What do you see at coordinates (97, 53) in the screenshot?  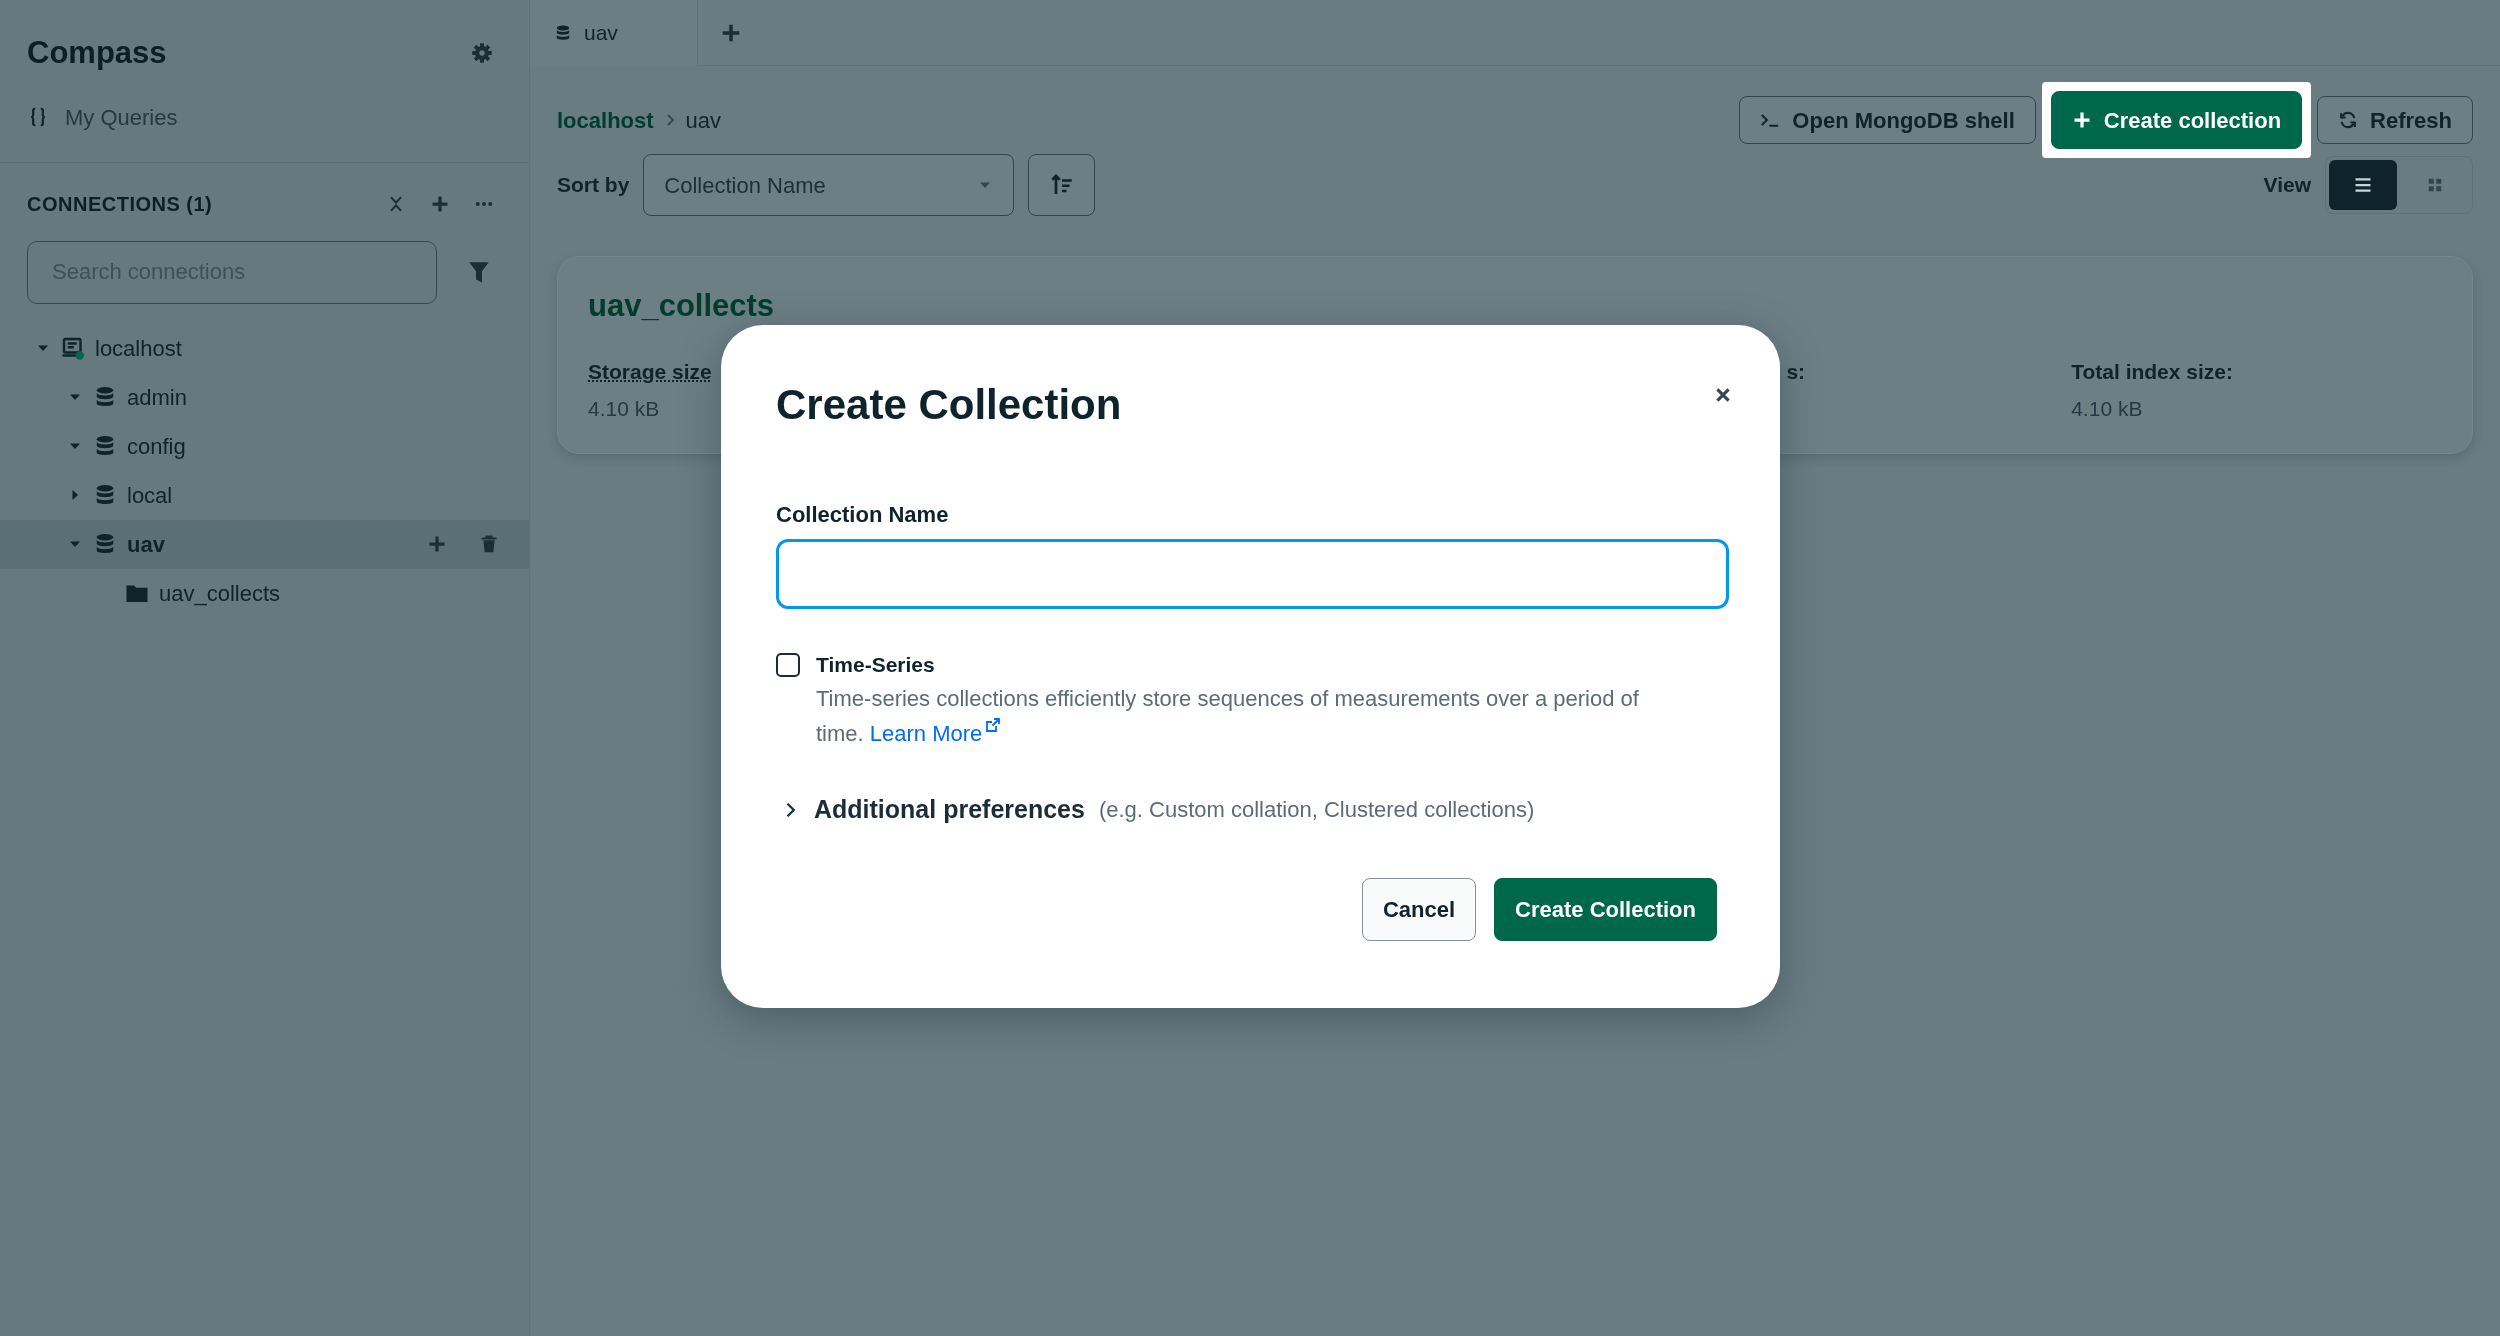 I see `app-title: Compass` at bounding box center [97, 53].